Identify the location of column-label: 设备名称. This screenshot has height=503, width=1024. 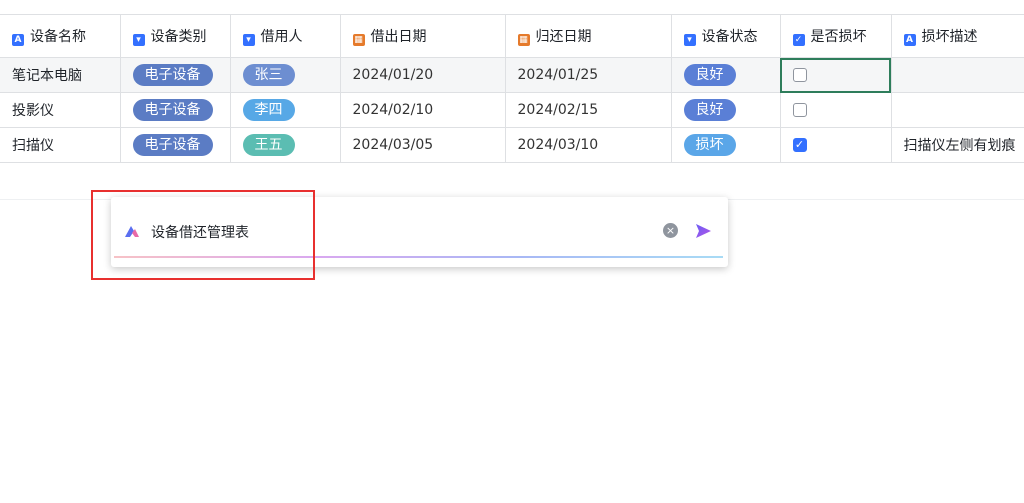
(58, 36).